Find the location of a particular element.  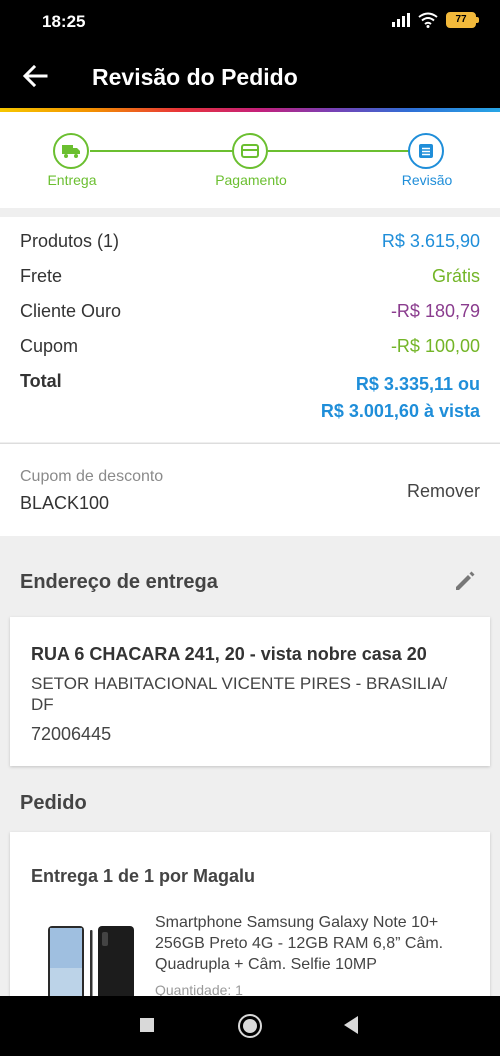

battery-icon: 77 is located at coordinates (462, 20).